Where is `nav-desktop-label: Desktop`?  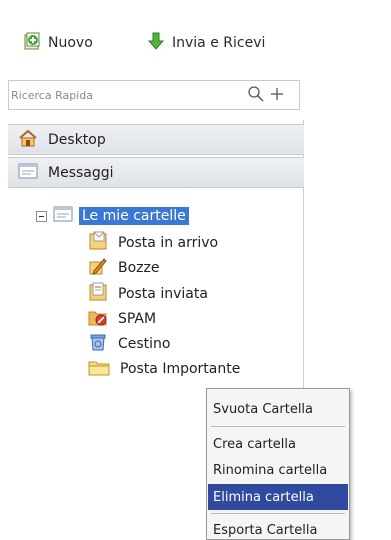 nav-desktop-label: Desktop is located at coordinates (77, 139).